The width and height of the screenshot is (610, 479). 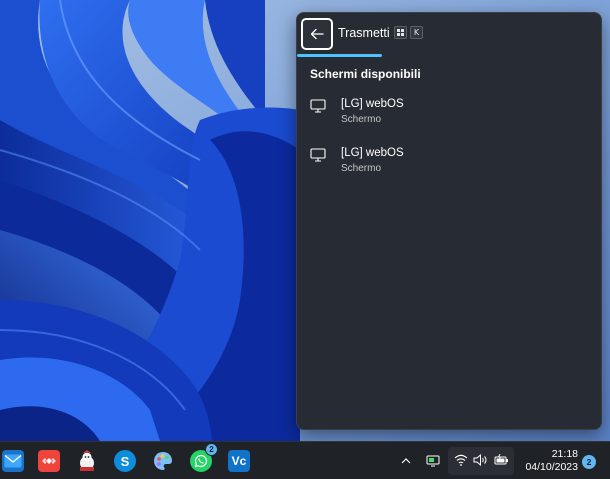 I want to click on mail-icon, so click(x=13, y=461).